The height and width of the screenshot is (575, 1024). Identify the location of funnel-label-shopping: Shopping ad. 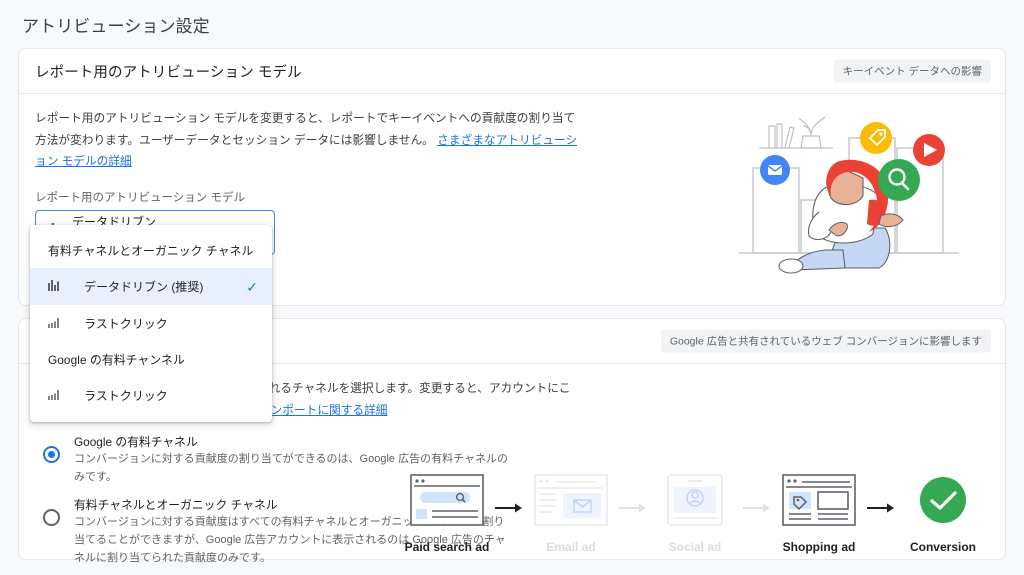
(819, 547).